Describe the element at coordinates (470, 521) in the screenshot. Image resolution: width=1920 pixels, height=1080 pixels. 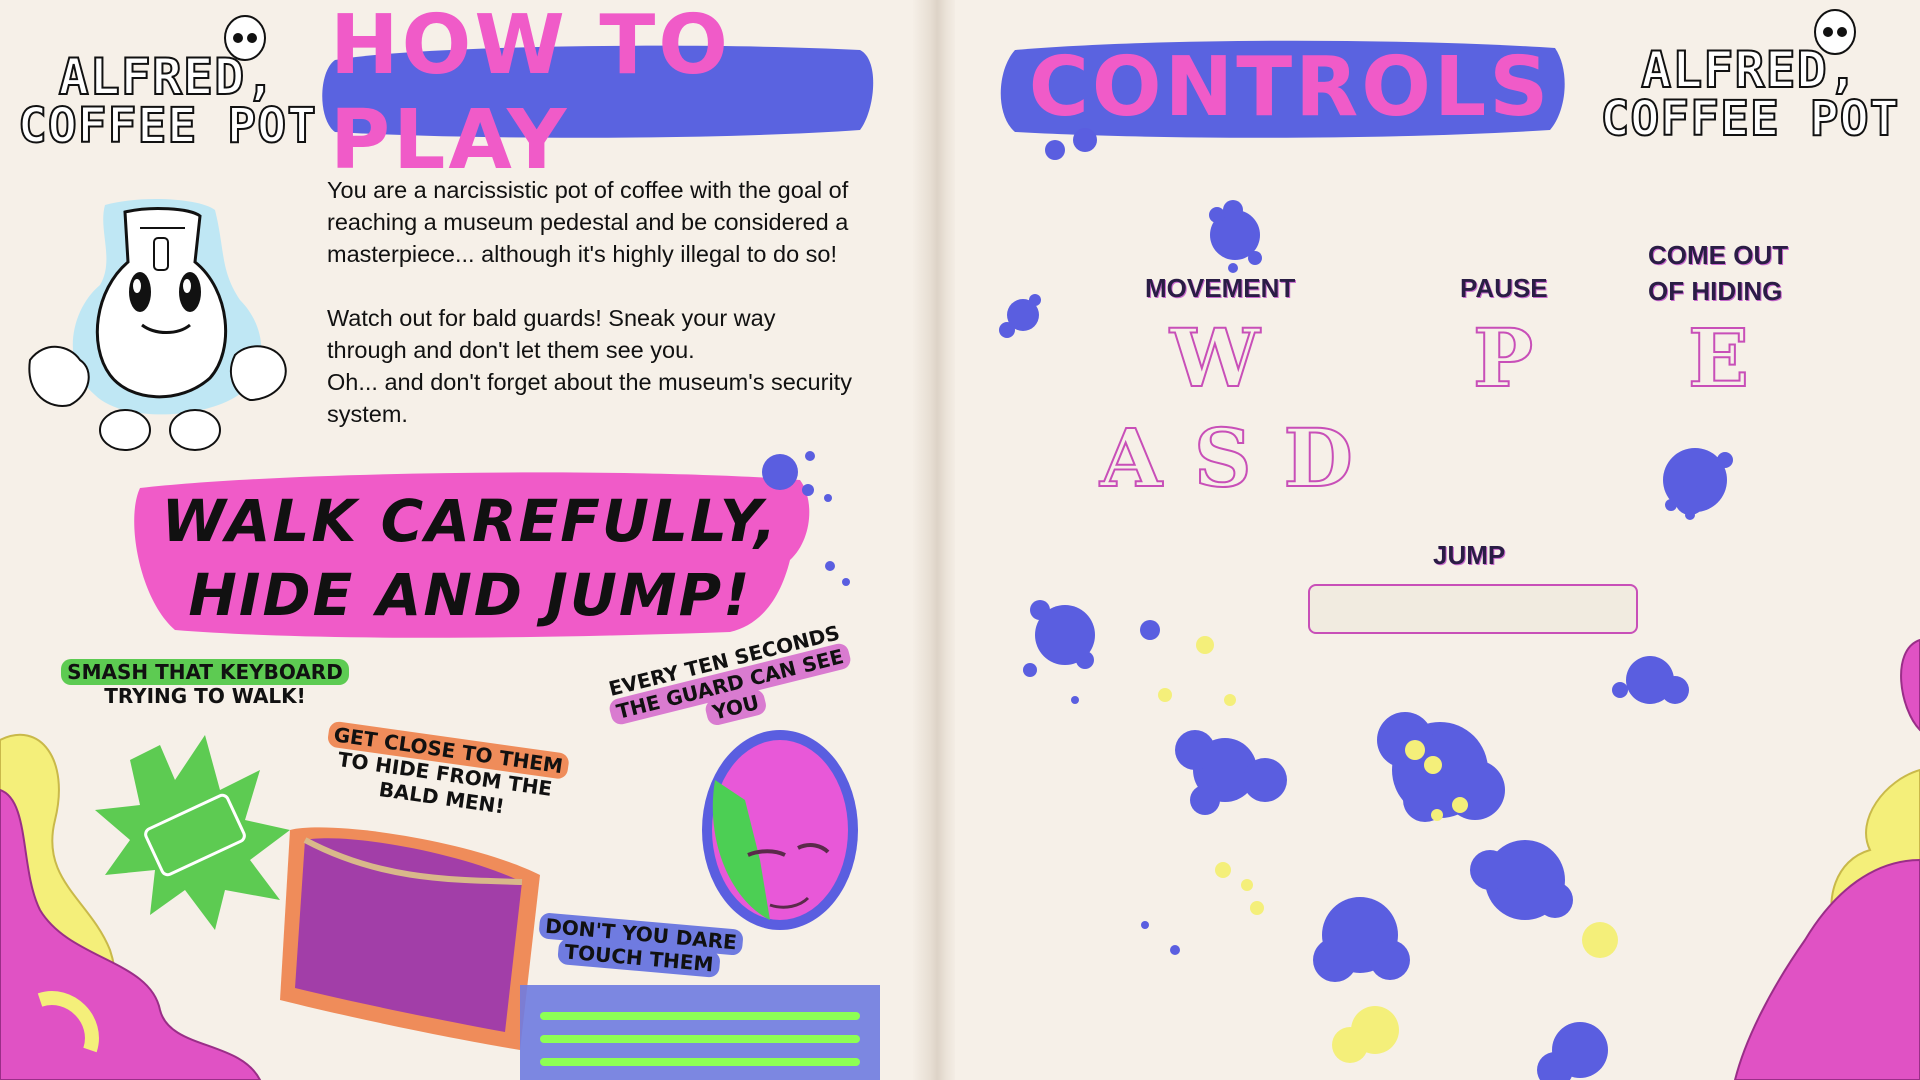
I see `slogan-line-1: WALK CAREFULLY,` at that location.